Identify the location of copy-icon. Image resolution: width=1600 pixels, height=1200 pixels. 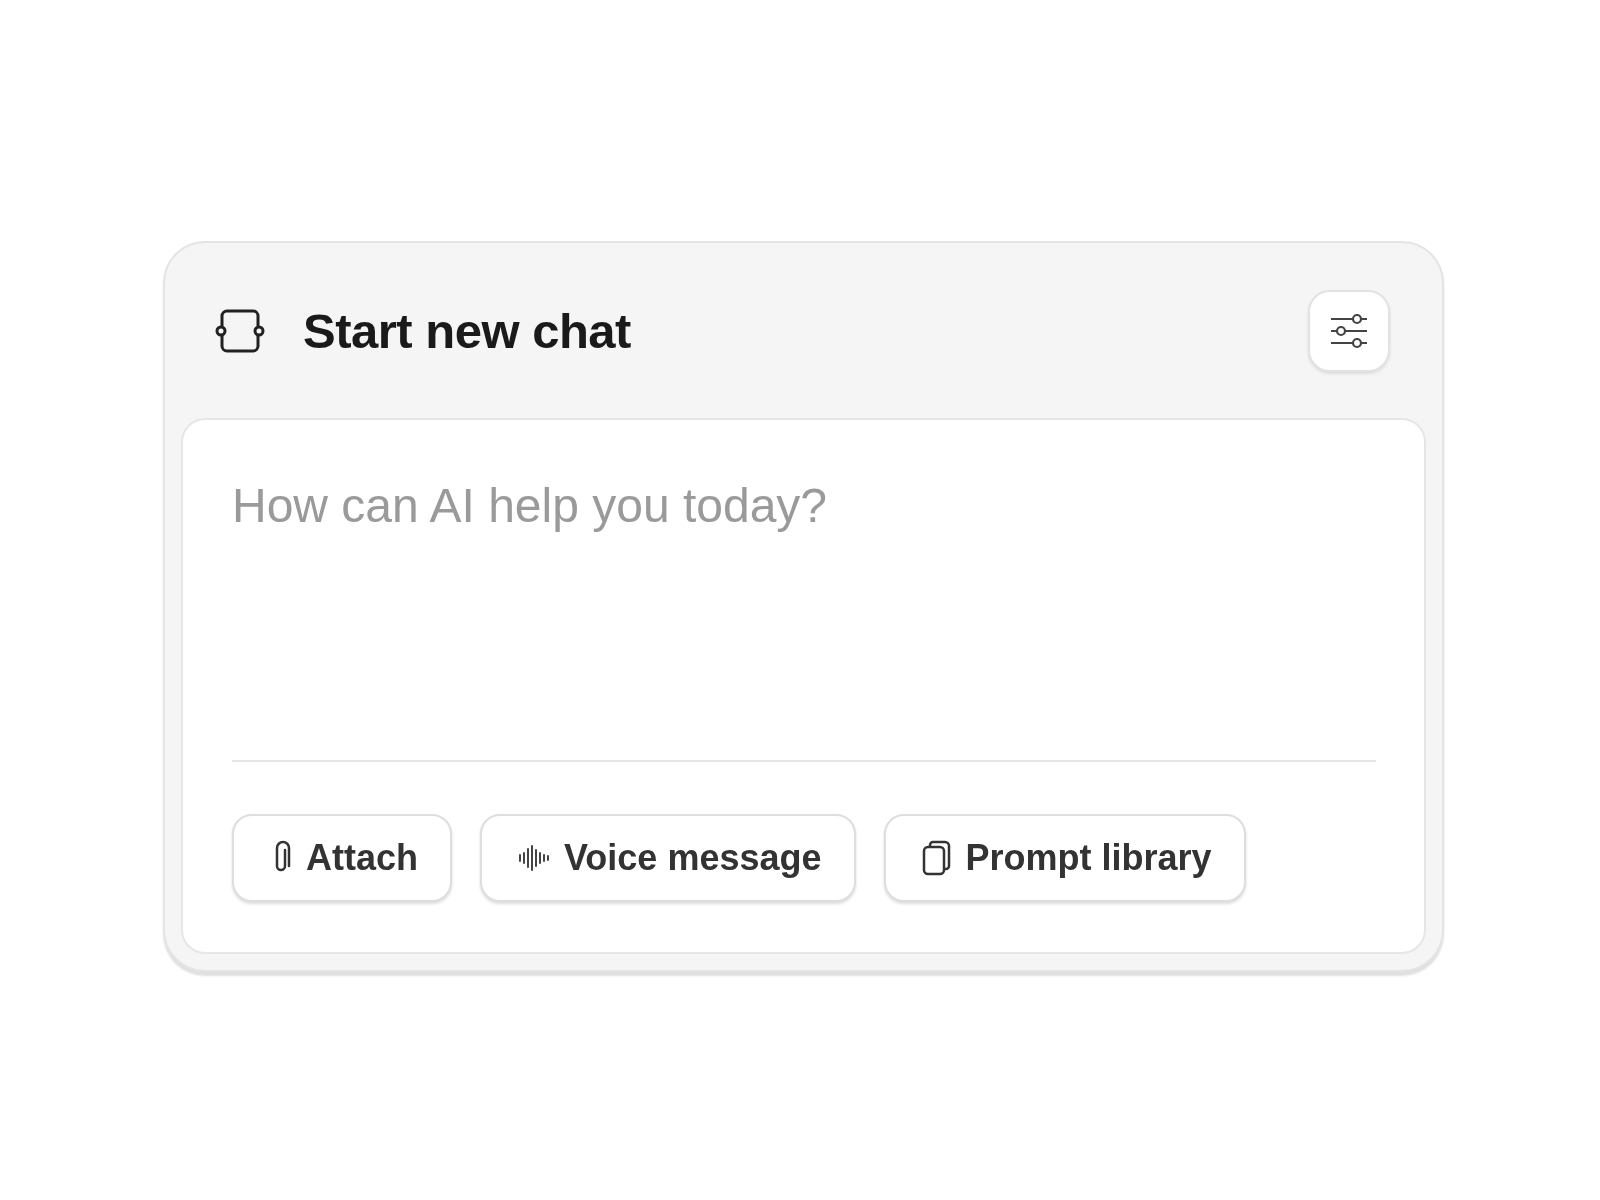
(936, 858).